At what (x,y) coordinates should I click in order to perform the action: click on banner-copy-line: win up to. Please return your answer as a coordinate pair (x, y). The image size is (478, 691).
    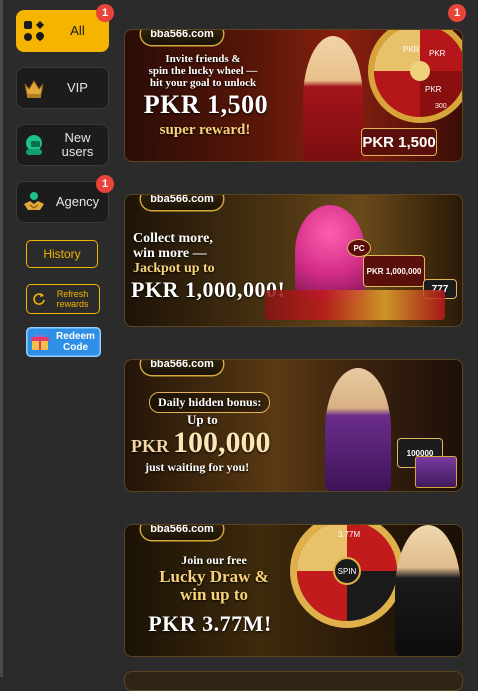
    Looking at the image, I should click on (214, 594).